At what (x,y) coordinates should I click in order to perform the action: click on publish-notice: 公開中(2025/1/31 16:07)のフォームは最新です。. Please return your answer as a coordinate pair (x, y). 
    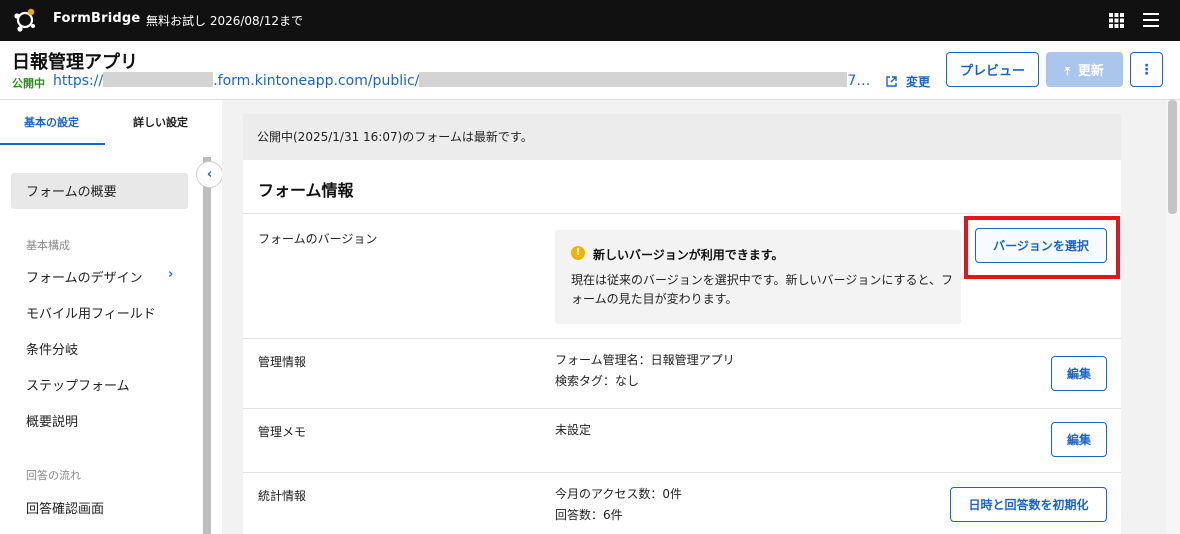
    Looking at the image, I should click on (682, 137).